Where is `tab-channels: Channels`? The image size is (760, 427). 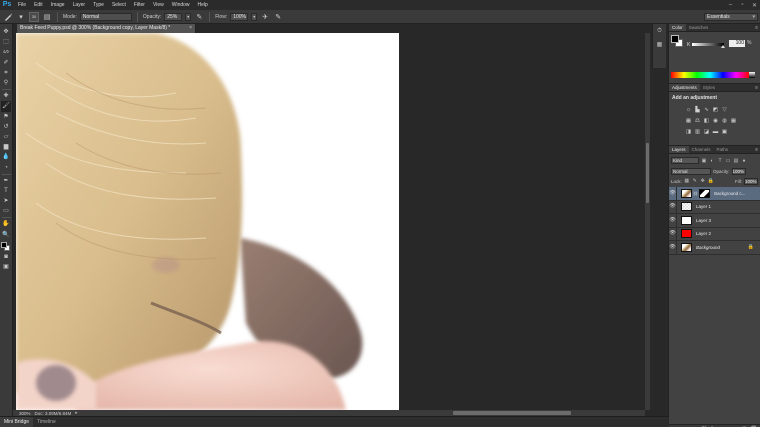
tab-channels: Channels is located at coordinates (701, 149).